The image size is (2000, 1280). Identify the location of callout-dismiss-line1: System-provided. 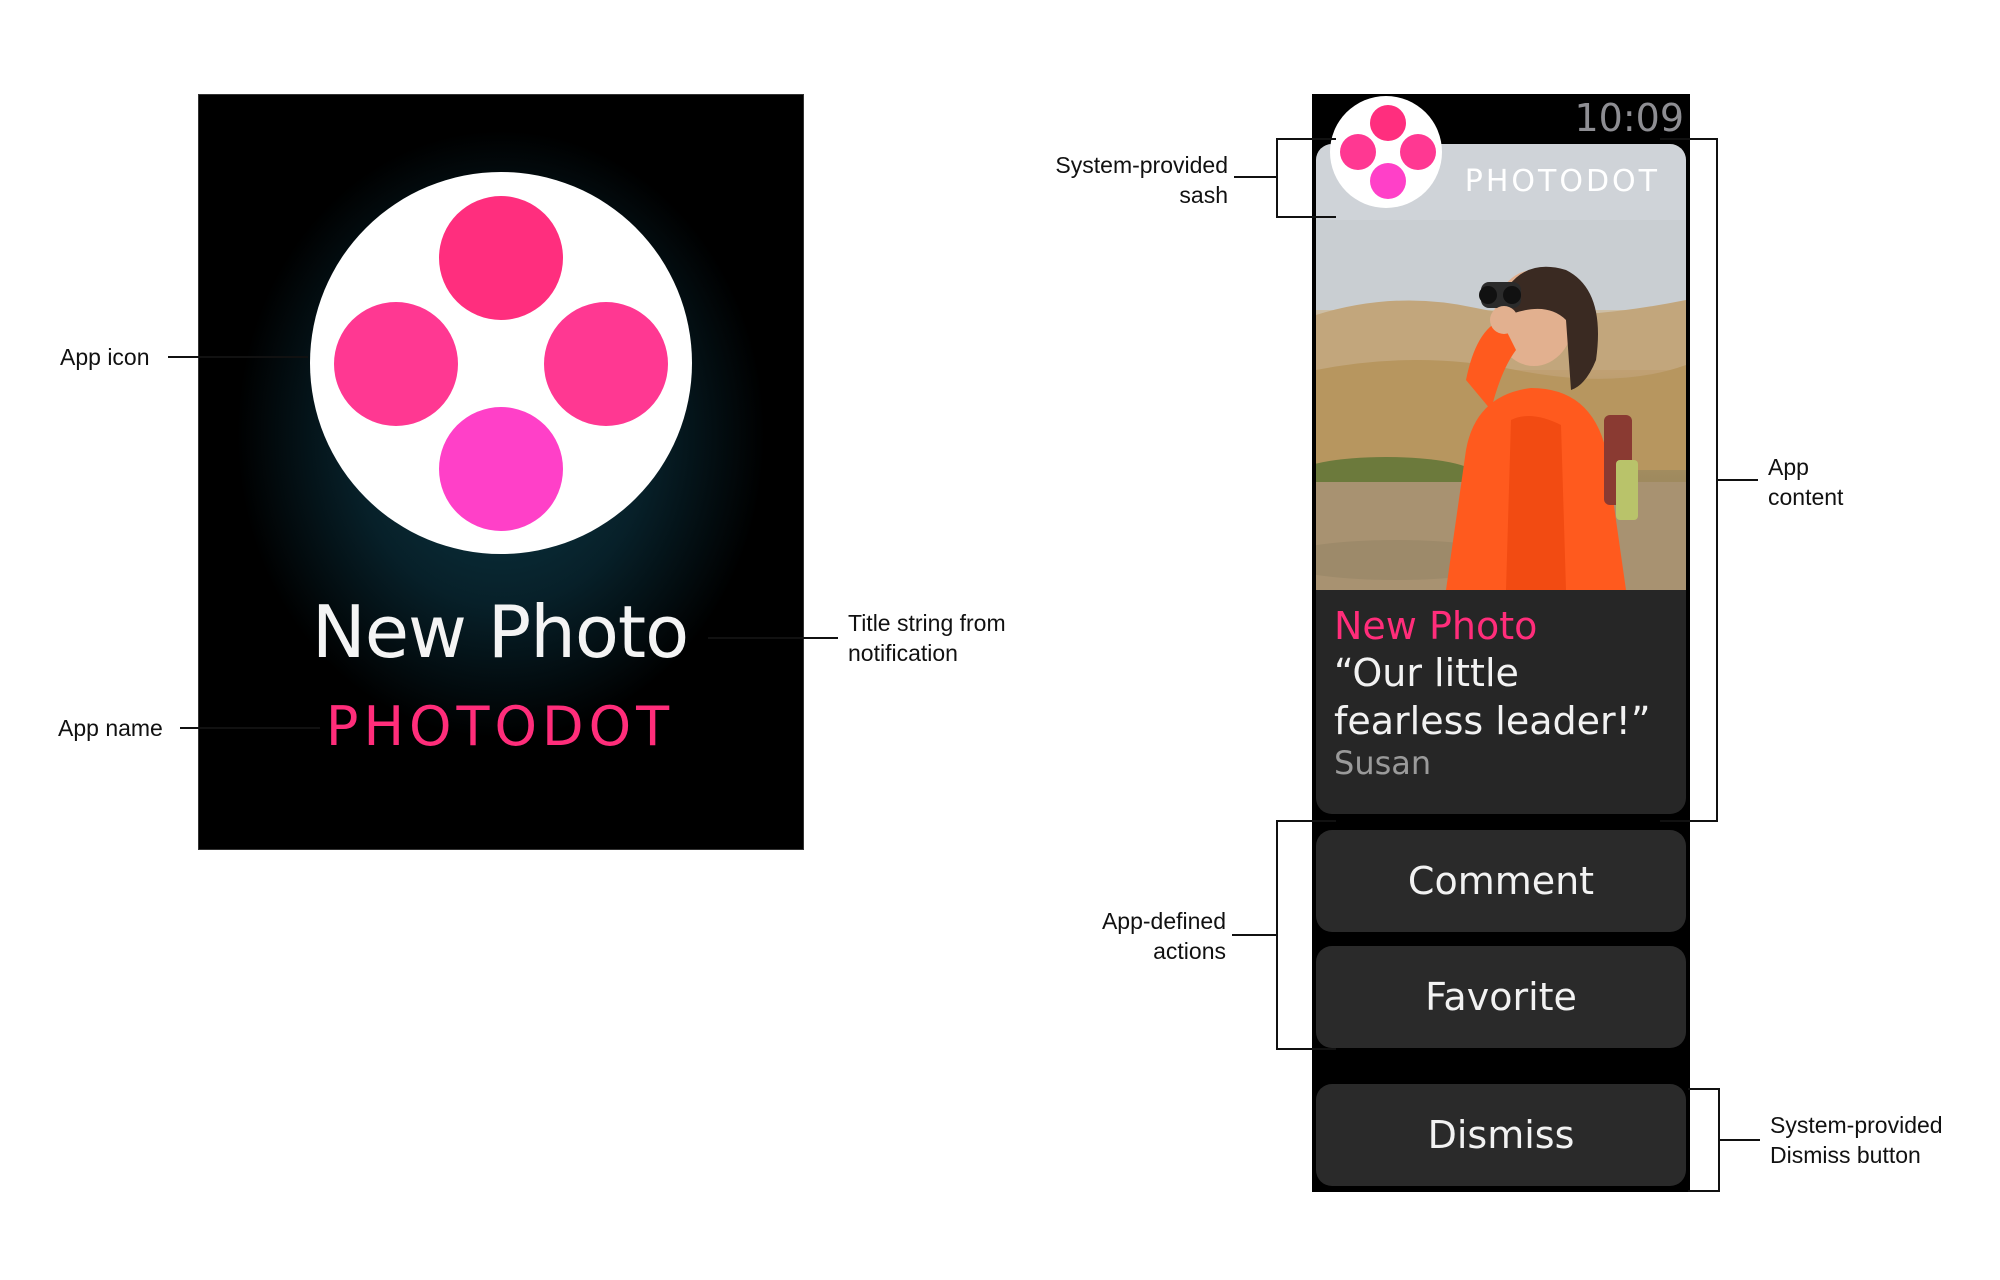
(1856, 1125).